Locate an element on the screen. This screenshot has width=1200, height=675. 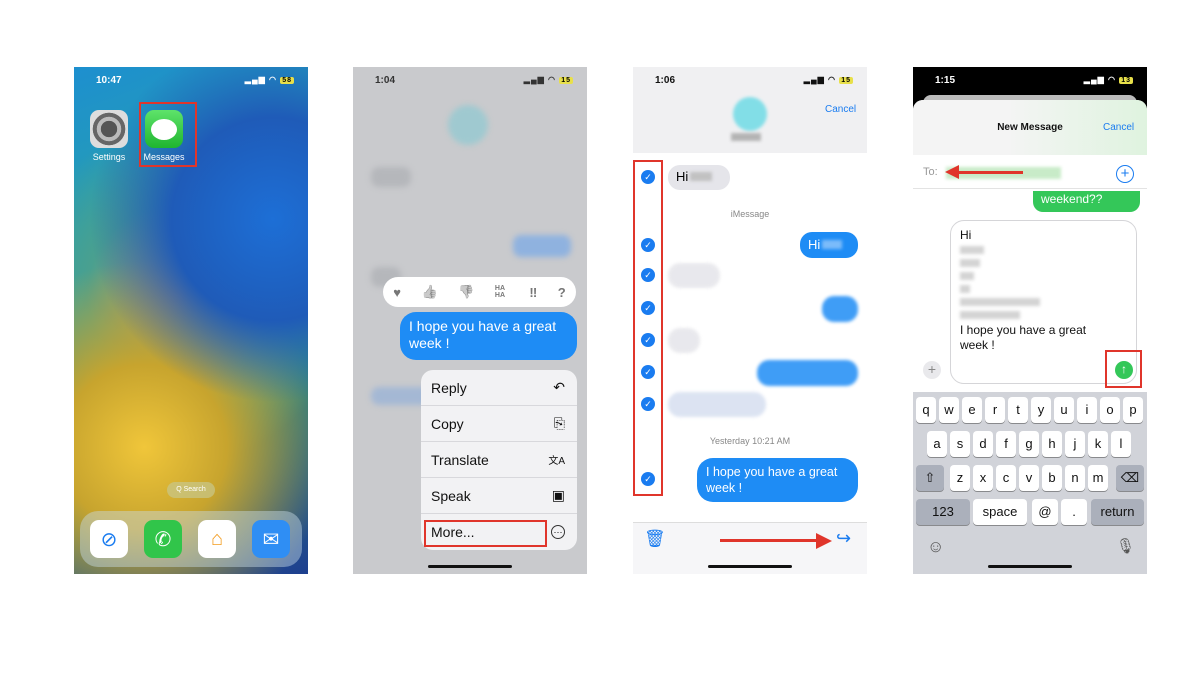
mail-icon: ✉ is located at coordinates (271, 539).